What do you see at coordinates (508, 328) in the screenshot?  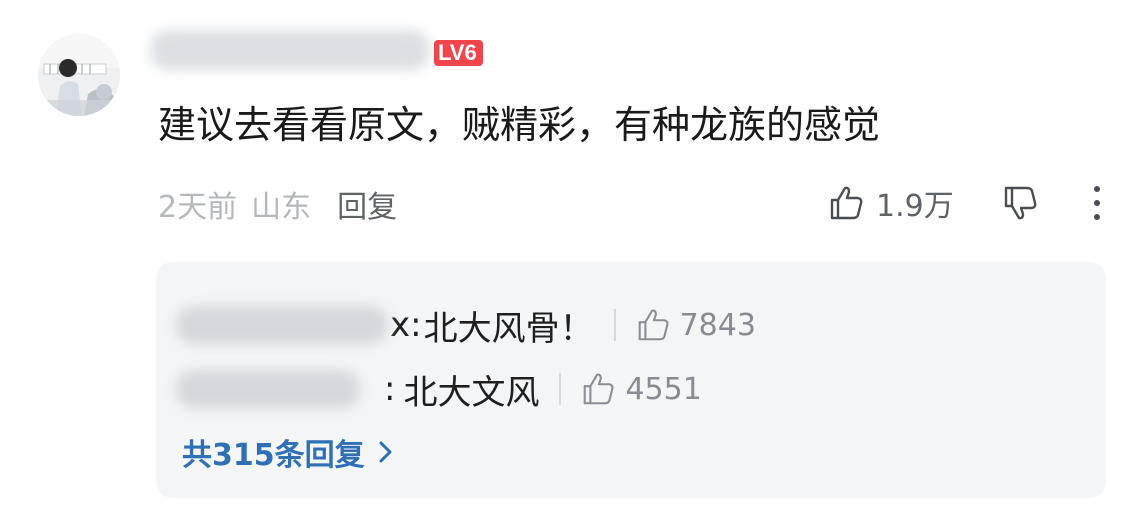 I see `reply-text: 北大风骨！` at bounding box center [508, 328].